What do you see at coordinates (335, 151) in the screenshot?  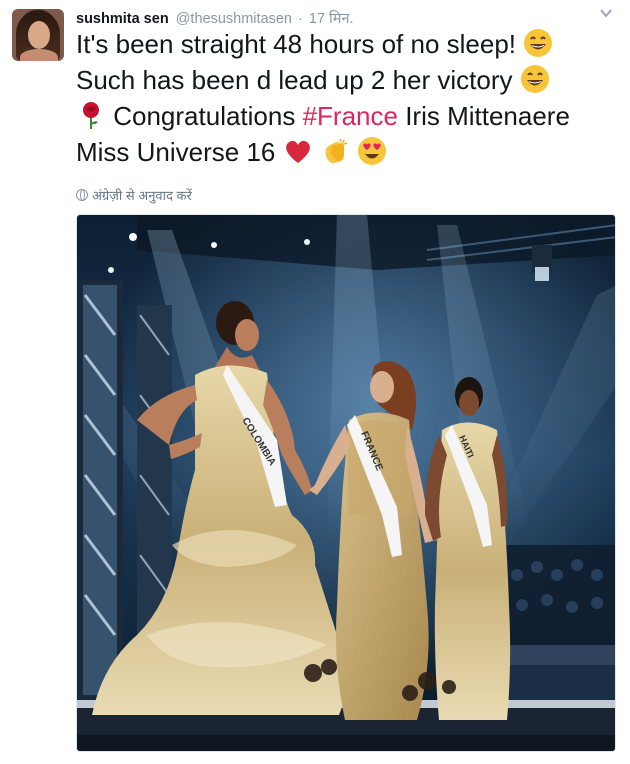 I see `clapping-hands-icon` at bounding box center [335, 151].